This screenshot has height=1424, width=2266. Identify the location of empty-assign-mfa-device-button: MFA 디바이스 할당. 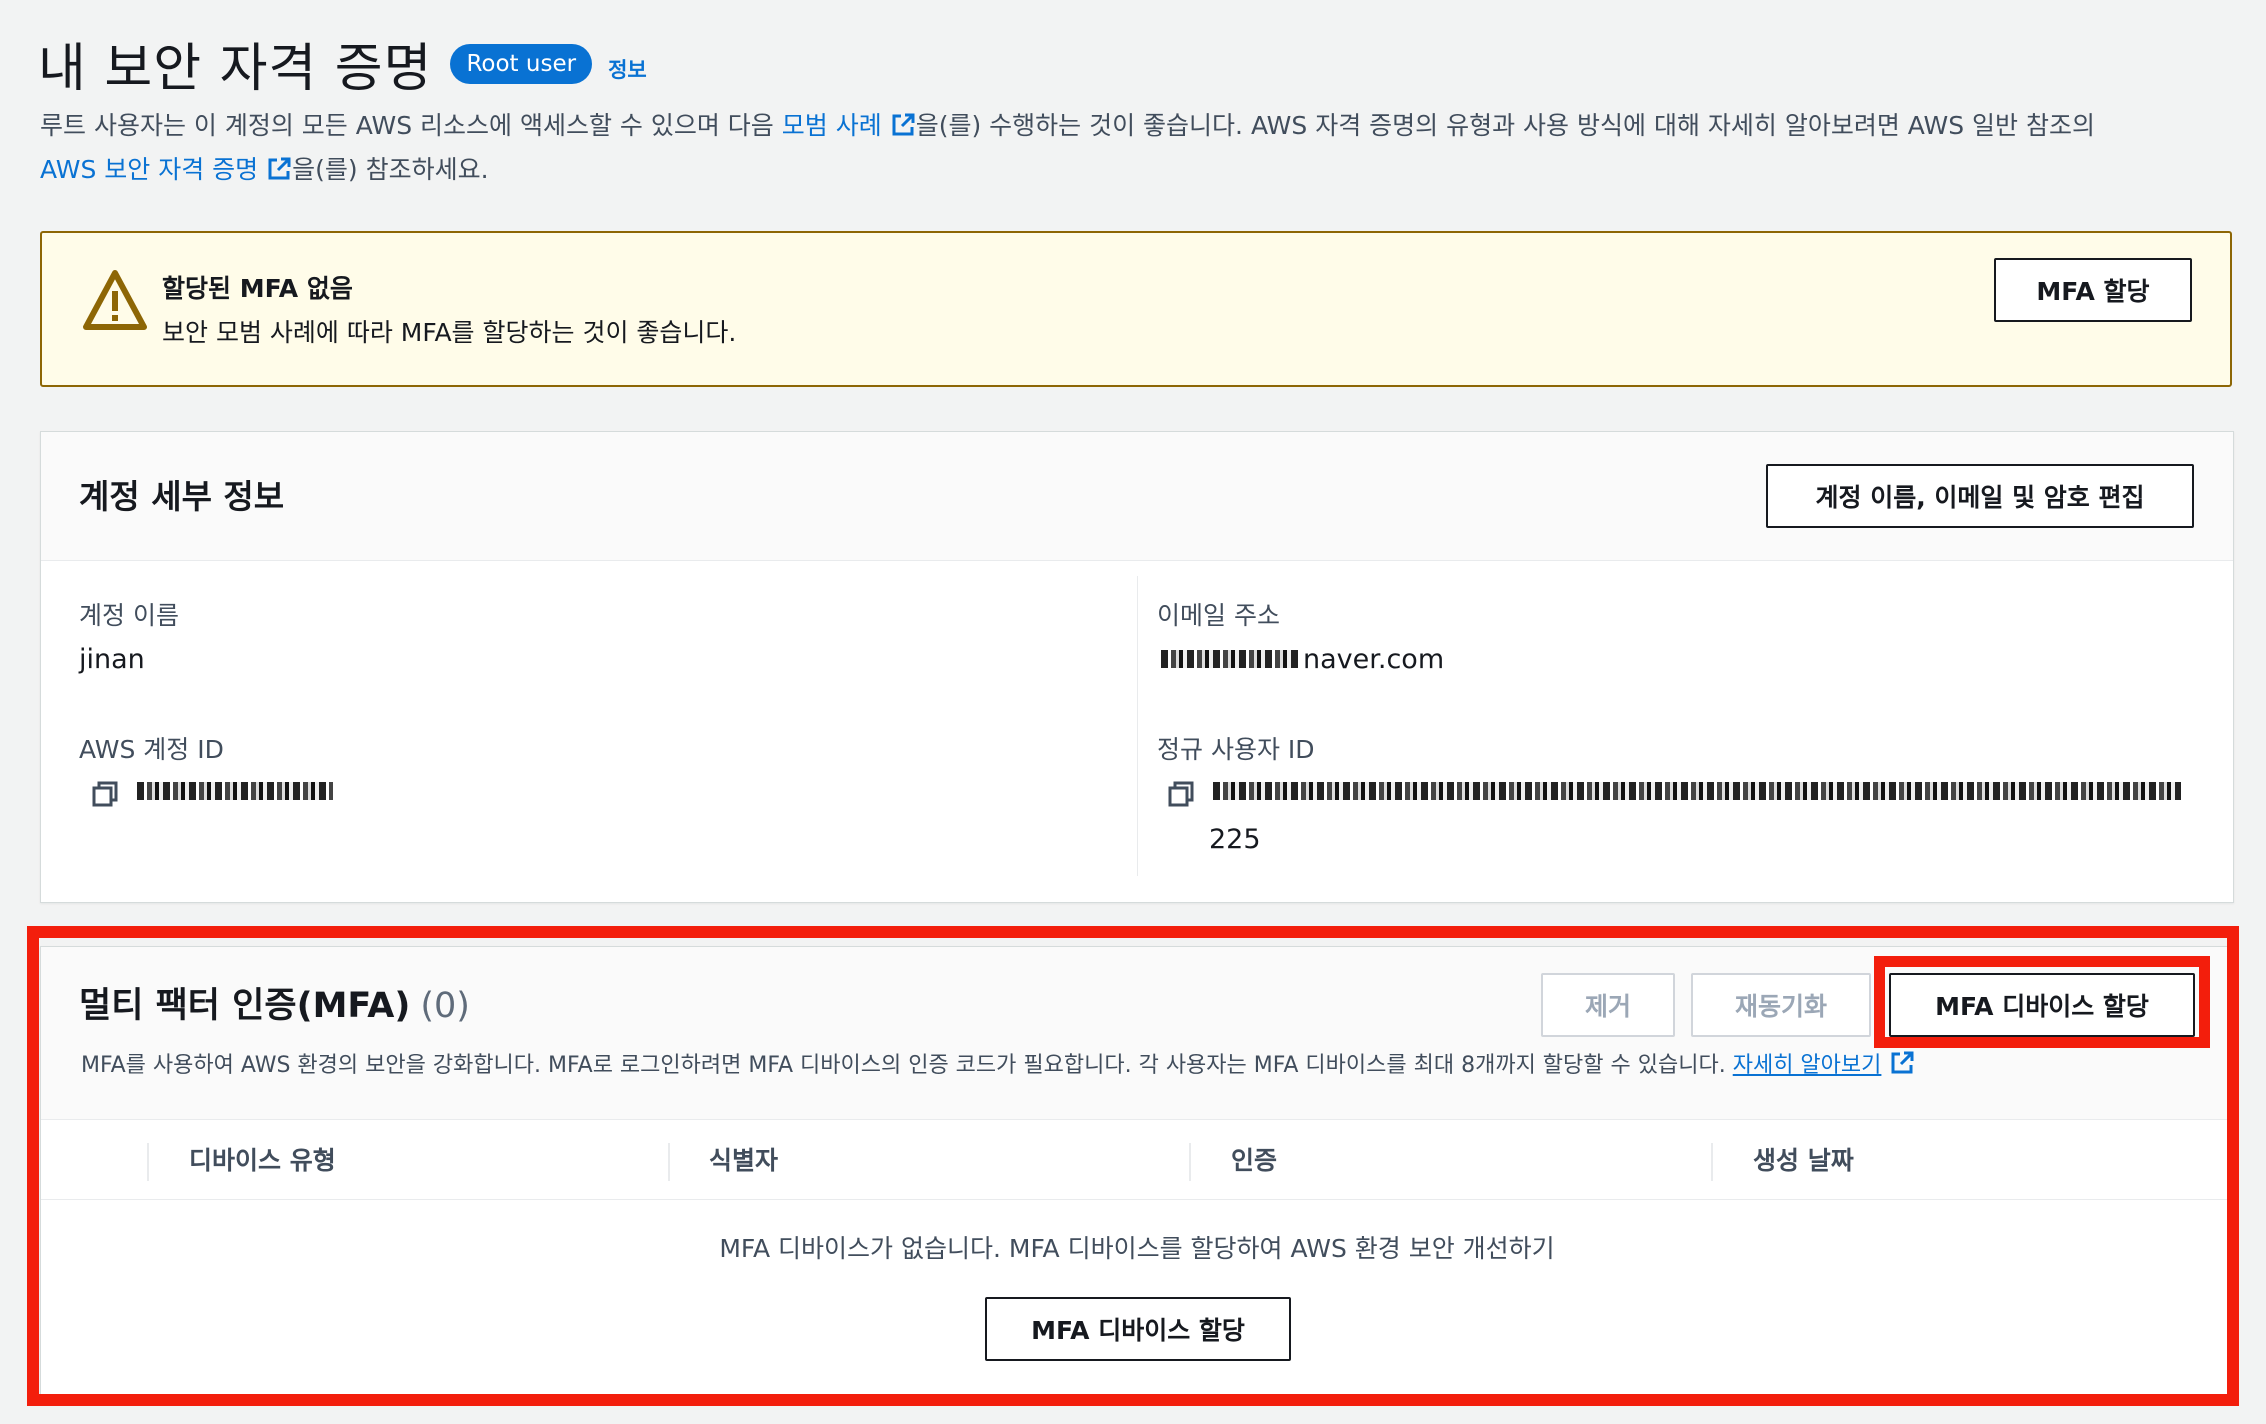
(1138, 1329).